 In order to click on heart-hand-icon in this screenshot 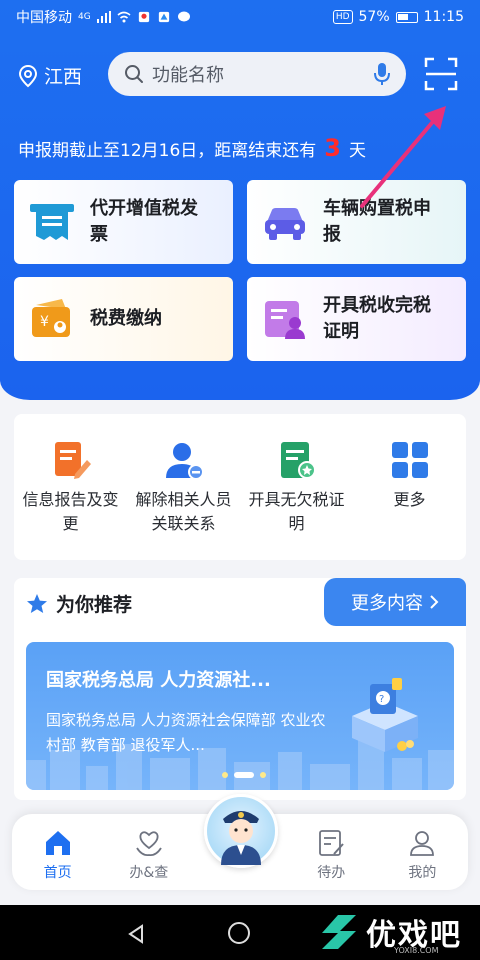, I will do `click(149, 844)`.